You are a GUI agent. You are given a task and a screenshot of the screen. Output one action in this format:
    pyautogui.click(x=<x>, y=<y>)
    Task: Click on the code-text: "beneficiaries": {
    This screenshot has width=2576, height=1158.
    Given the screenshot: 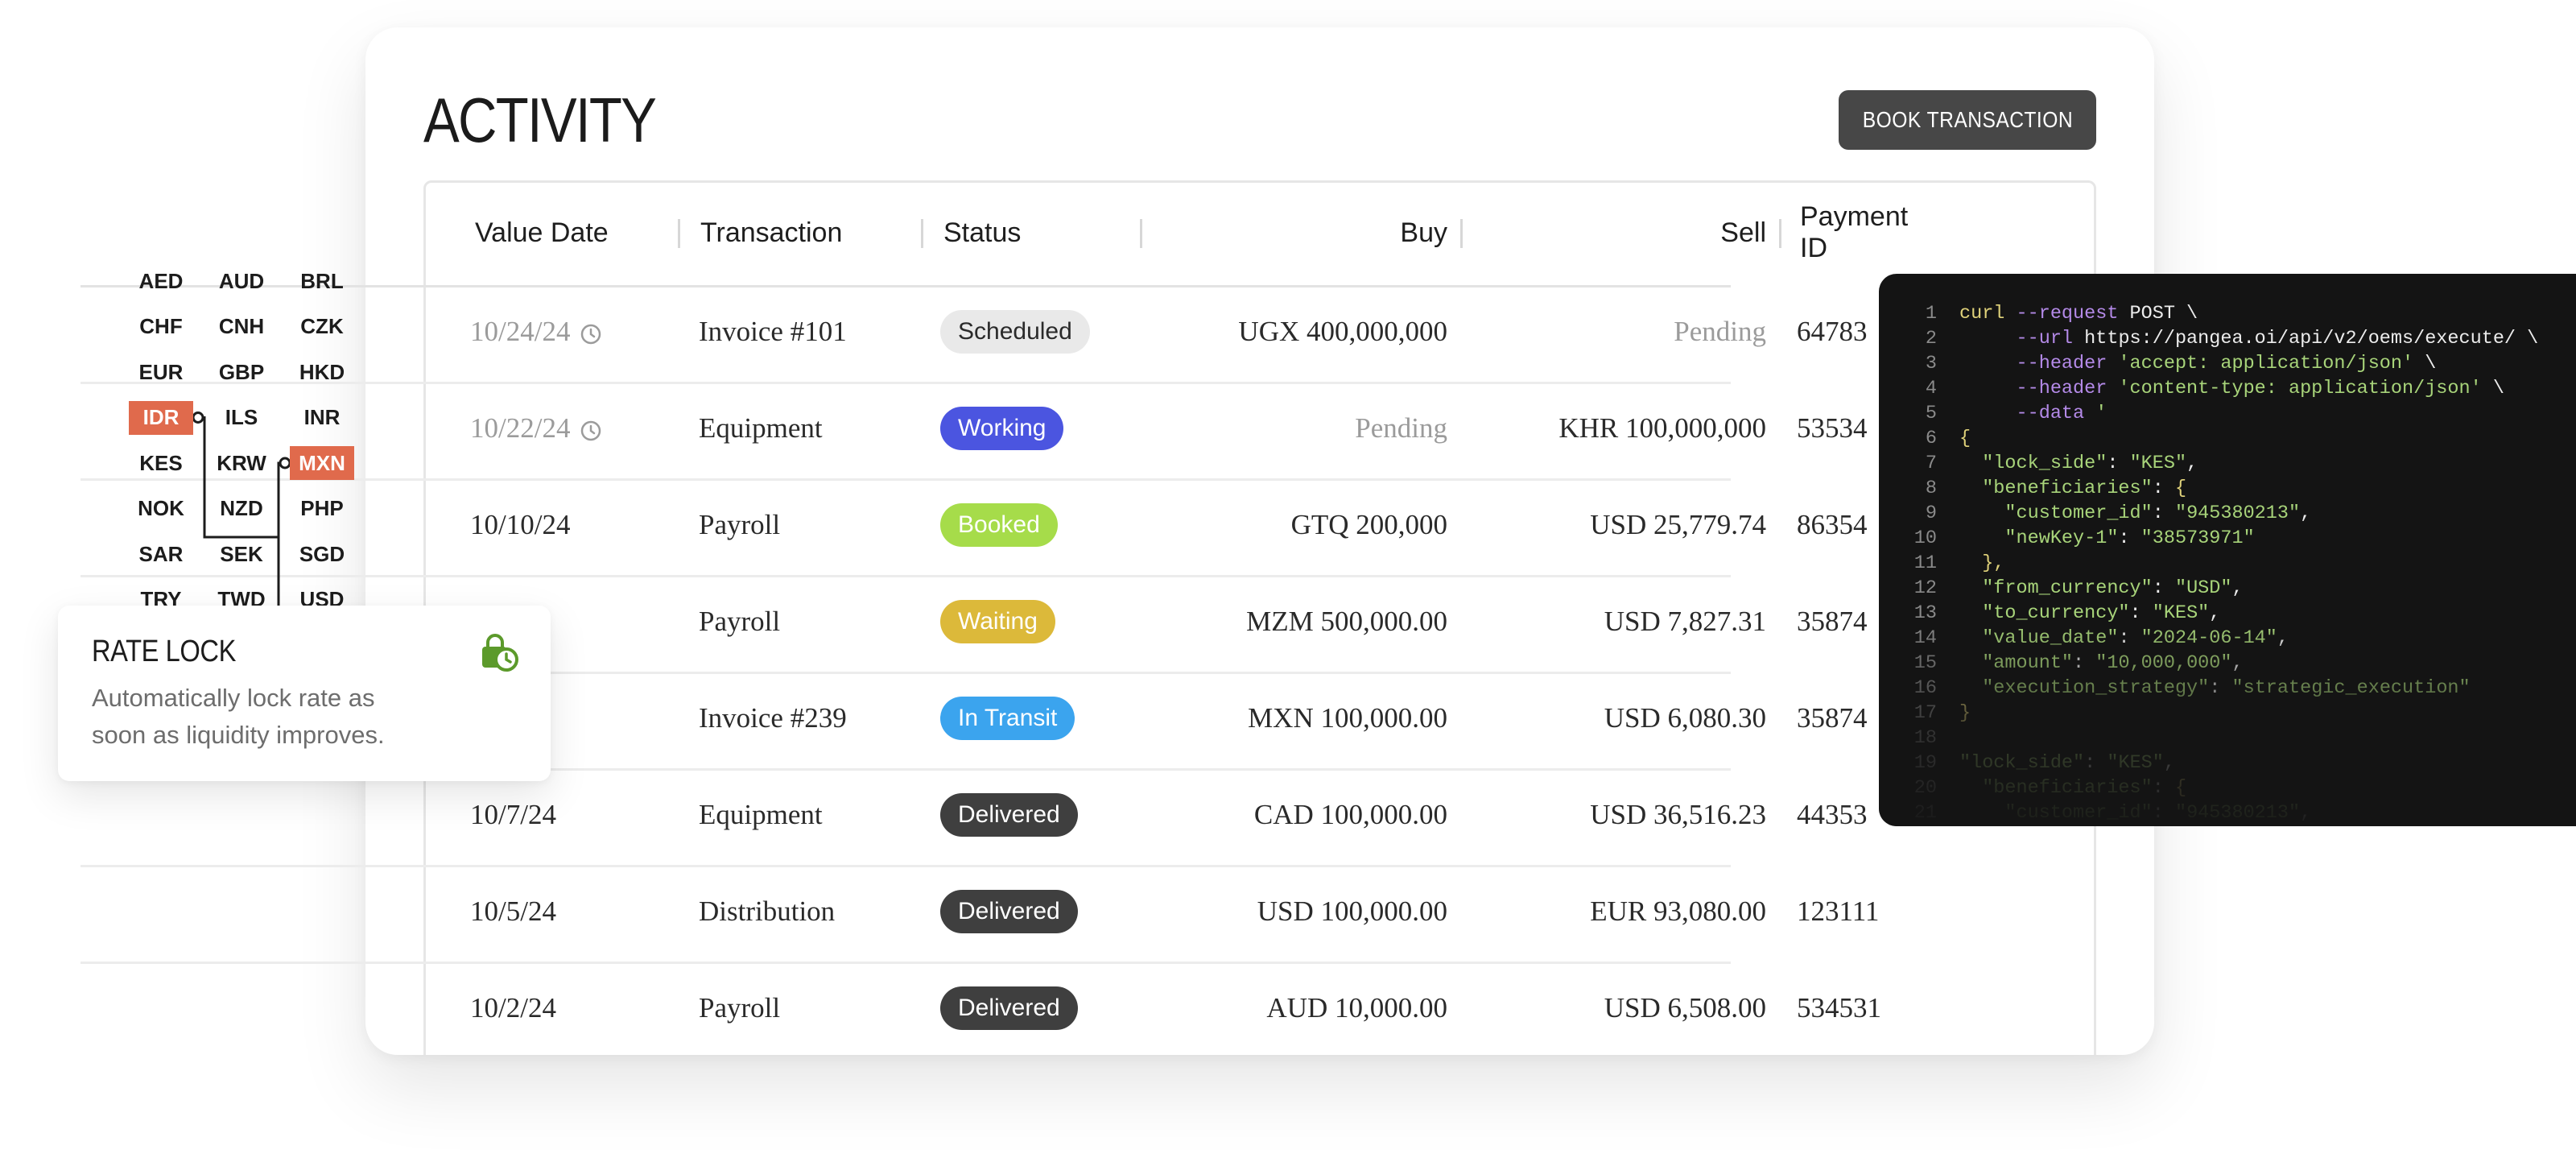 What is the action you would take?
    pyautogui.click(x=2072, y=488)
    